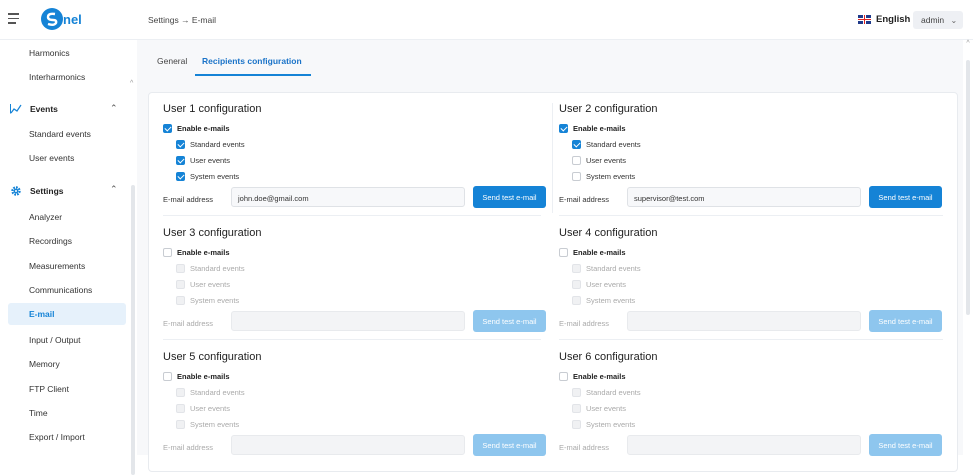  Describe the element at coordinates (57, 77) in the screenshot. I see `sidebar-item-interharmonics: Interharmonics` at that location.